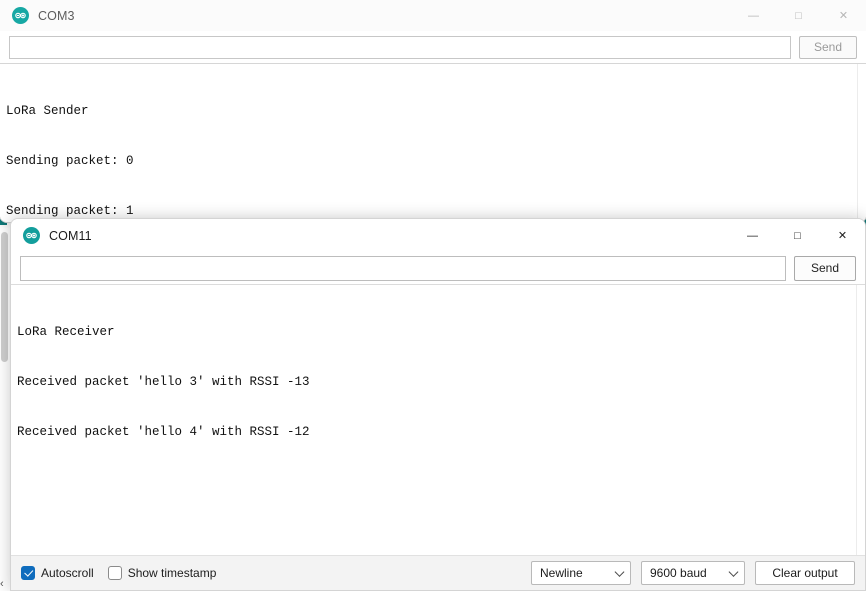 The image size is (866, 591). I want to click on send-row-com11: Send, so click(438, 268).